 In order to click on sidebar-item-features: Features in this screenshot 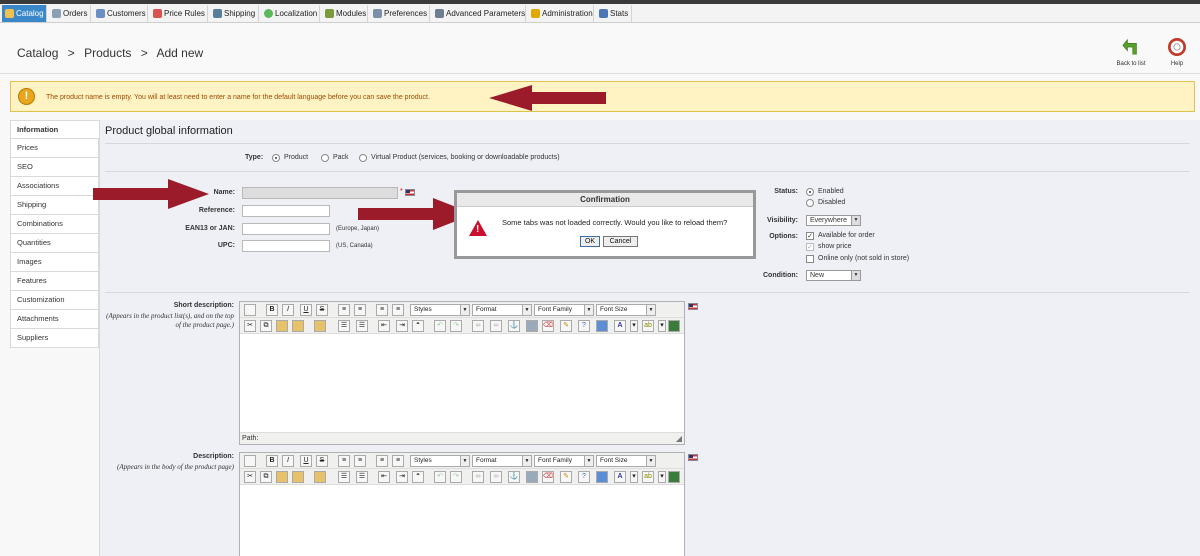, I will do `click(54, 281)`.